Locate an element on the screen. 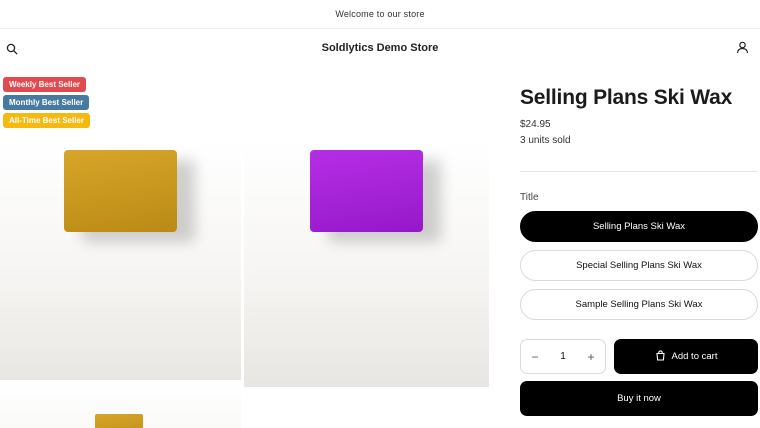 The height and width of the screenshot is (428, 760). add-to-cart-button: Add to cart is located at coordinates (686, 356).